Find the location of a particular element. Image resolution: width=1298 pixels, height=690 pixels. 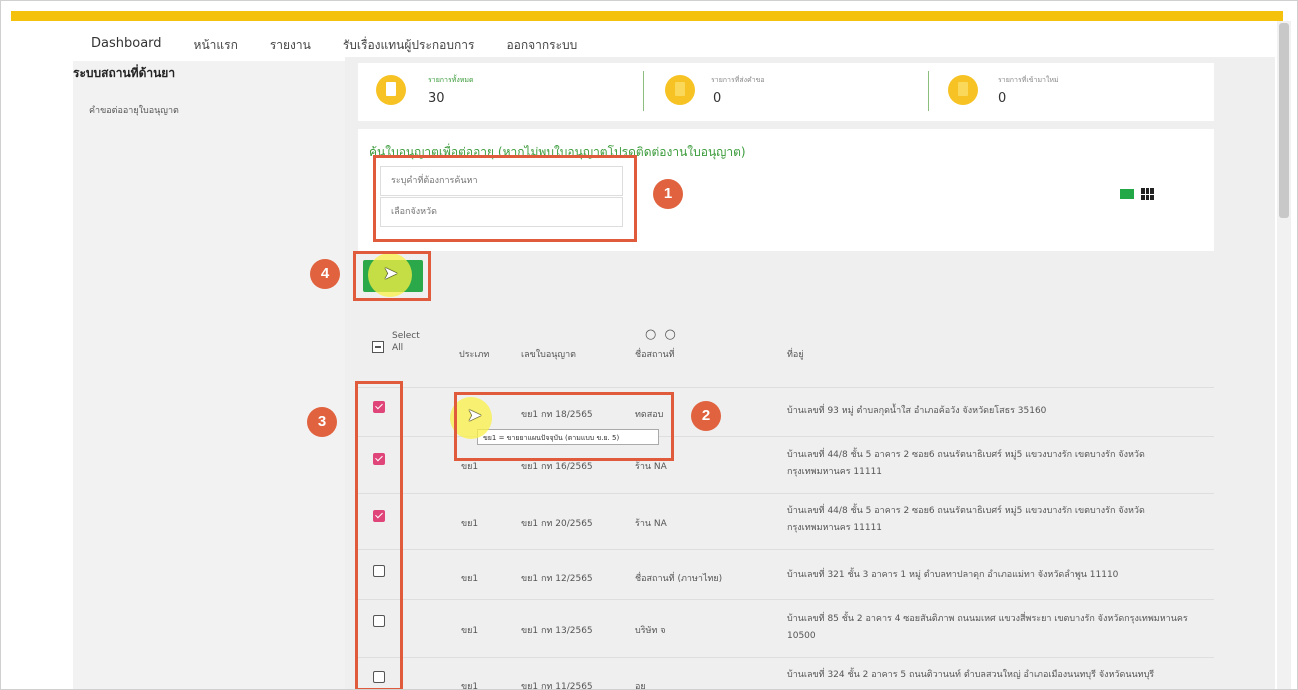

select-all-sublabel: All is located at coordinates (398, 348).